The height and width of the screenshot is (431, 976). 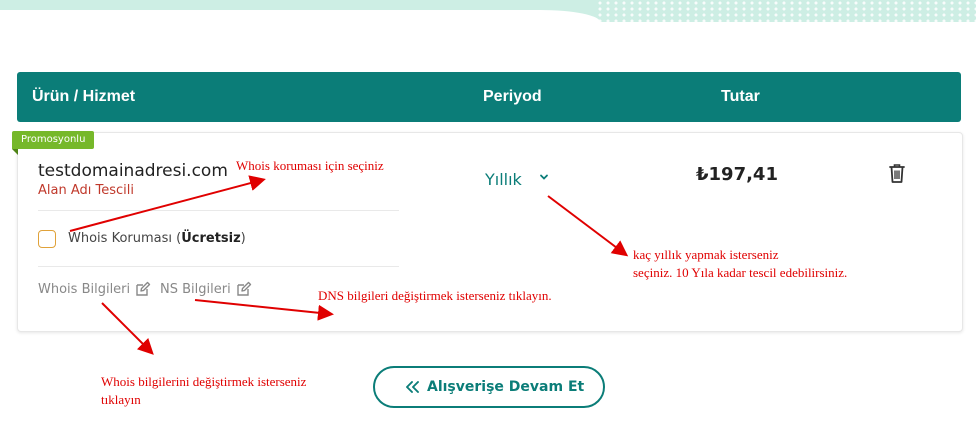 What do you see at coordinates (86, 190) in the screenshot?
I see `product-type: Alan Adı Tescili` at bounding box center [86, 190].